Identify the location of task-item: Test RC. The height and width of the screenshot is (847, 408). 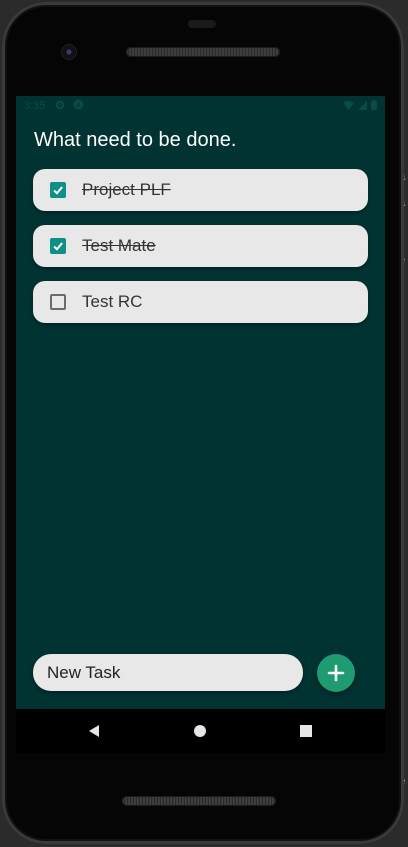
(200, 302).